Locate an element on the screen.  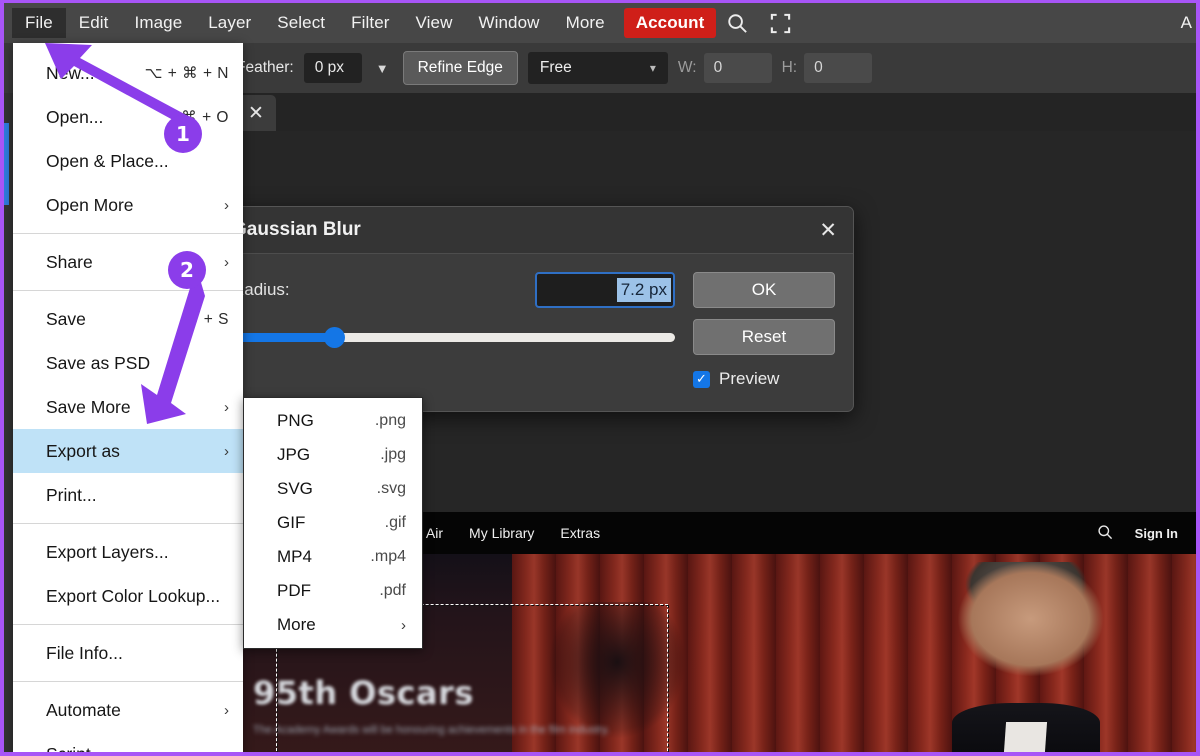
export-format-pdf: PDF .pdf is located at coordinates (333, 591).